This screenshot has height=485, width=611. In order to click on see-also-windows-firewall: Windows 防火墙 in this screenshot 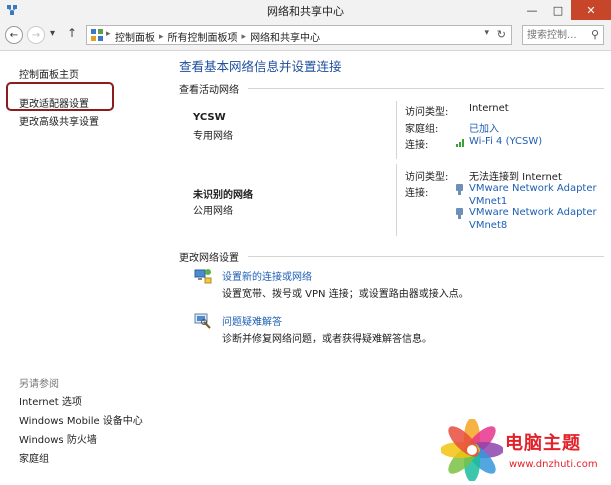, I will do `click(58, 438)`.